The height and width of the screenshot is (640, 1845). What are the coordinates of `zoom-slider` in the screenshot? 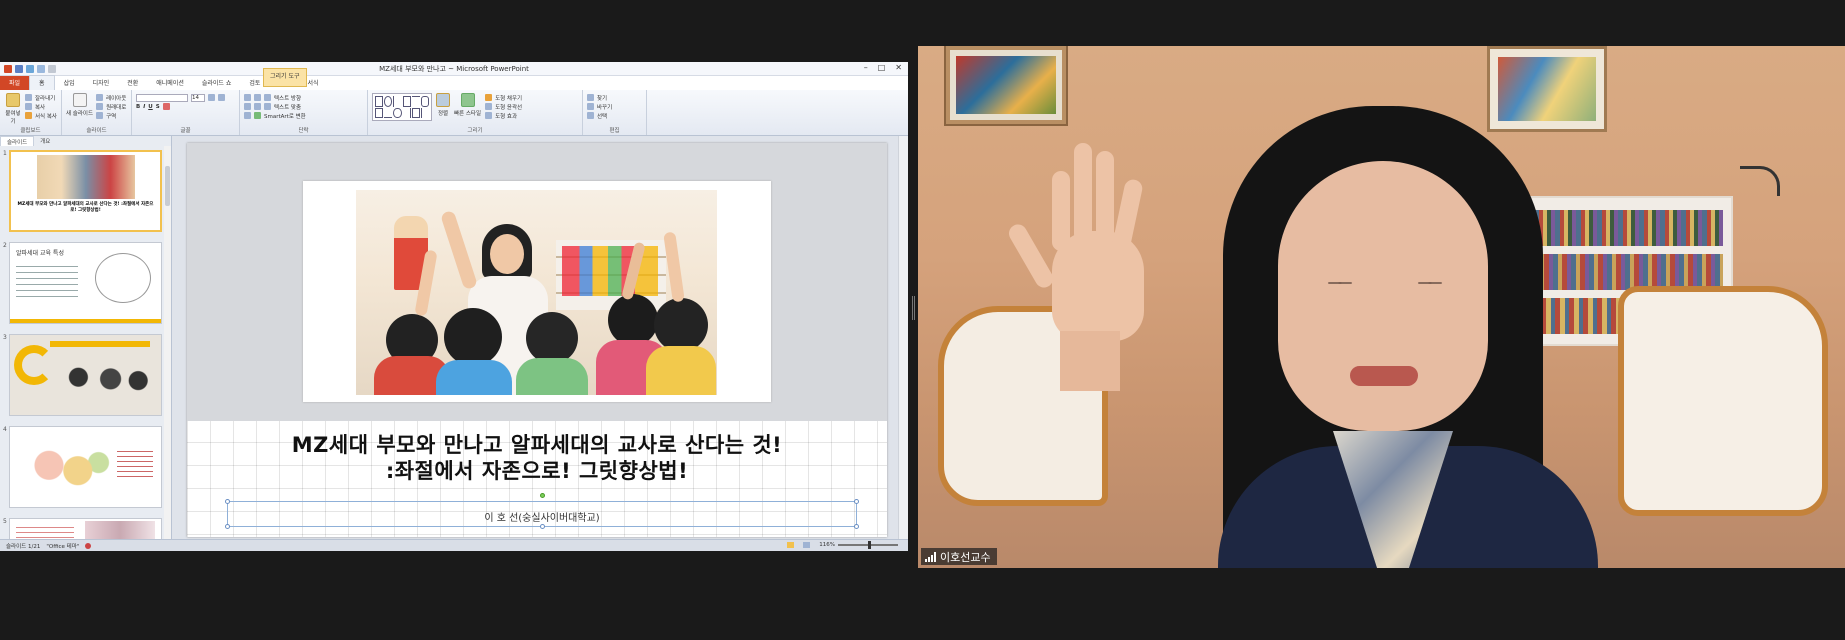 It's located at (868, 545).